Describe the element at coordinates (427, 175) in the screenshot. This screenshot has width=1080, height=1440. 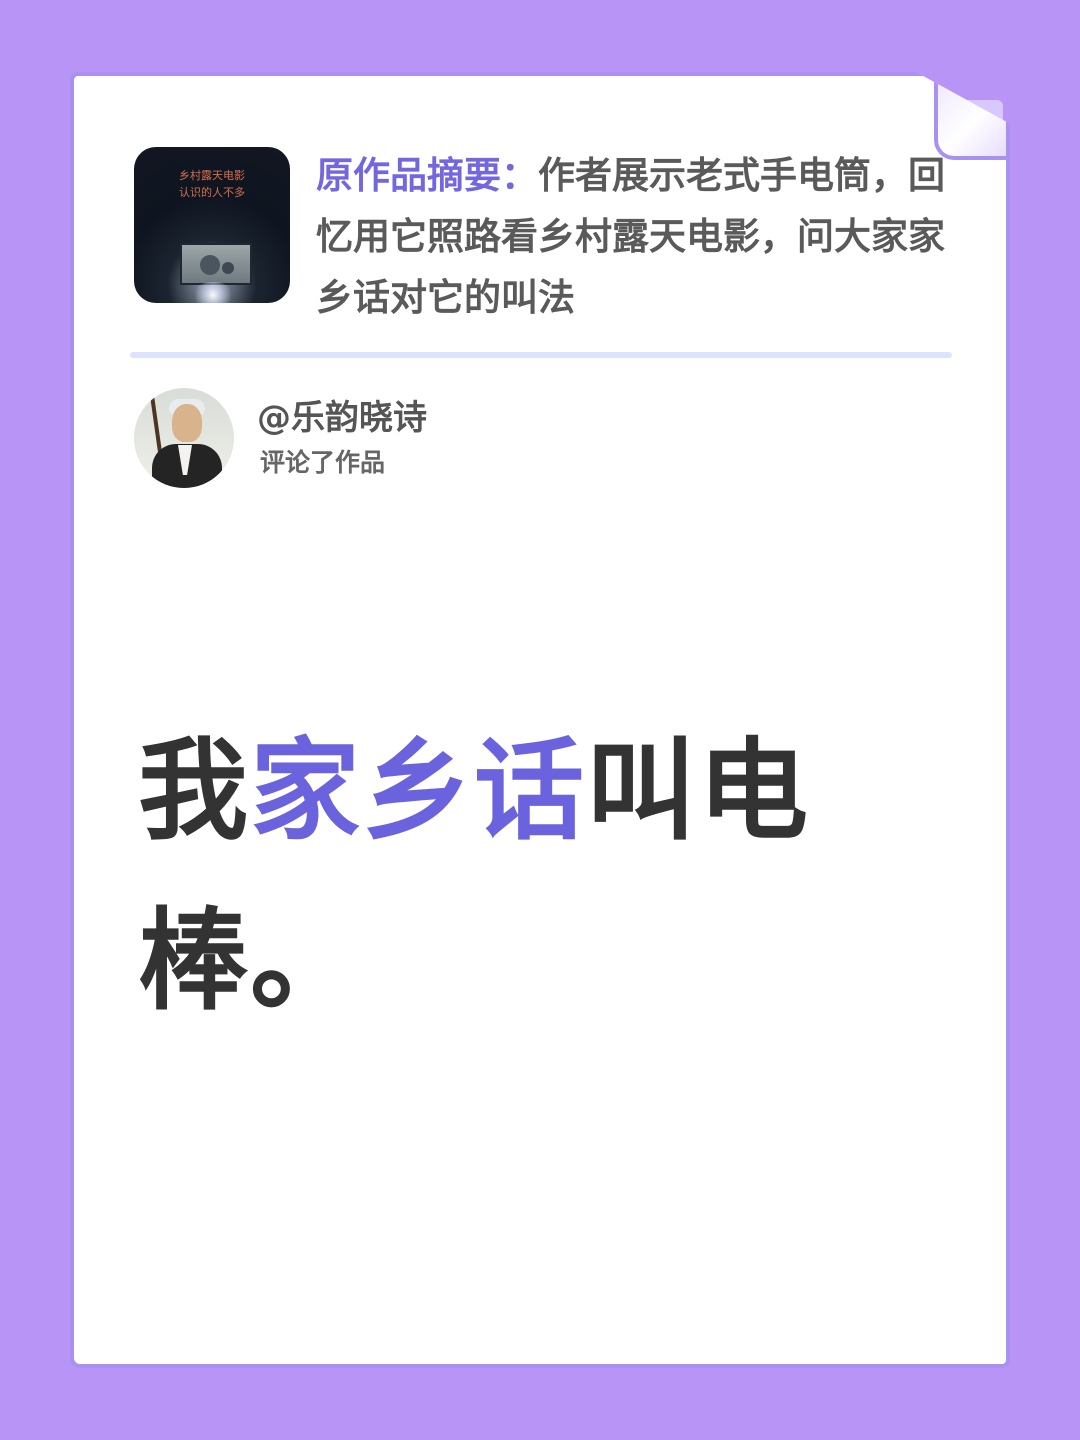
I see `summary-label: 原作品摘要：` at that location.